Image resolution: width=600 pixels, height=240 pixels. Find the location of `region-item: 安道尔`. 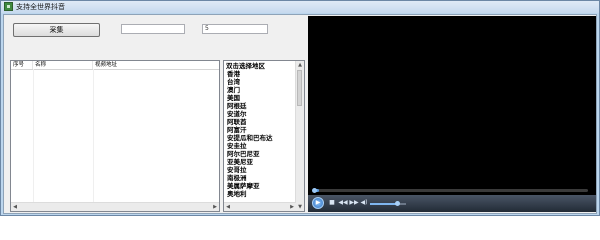

region-item: 安道尔 is located at coordinates (237, 114).